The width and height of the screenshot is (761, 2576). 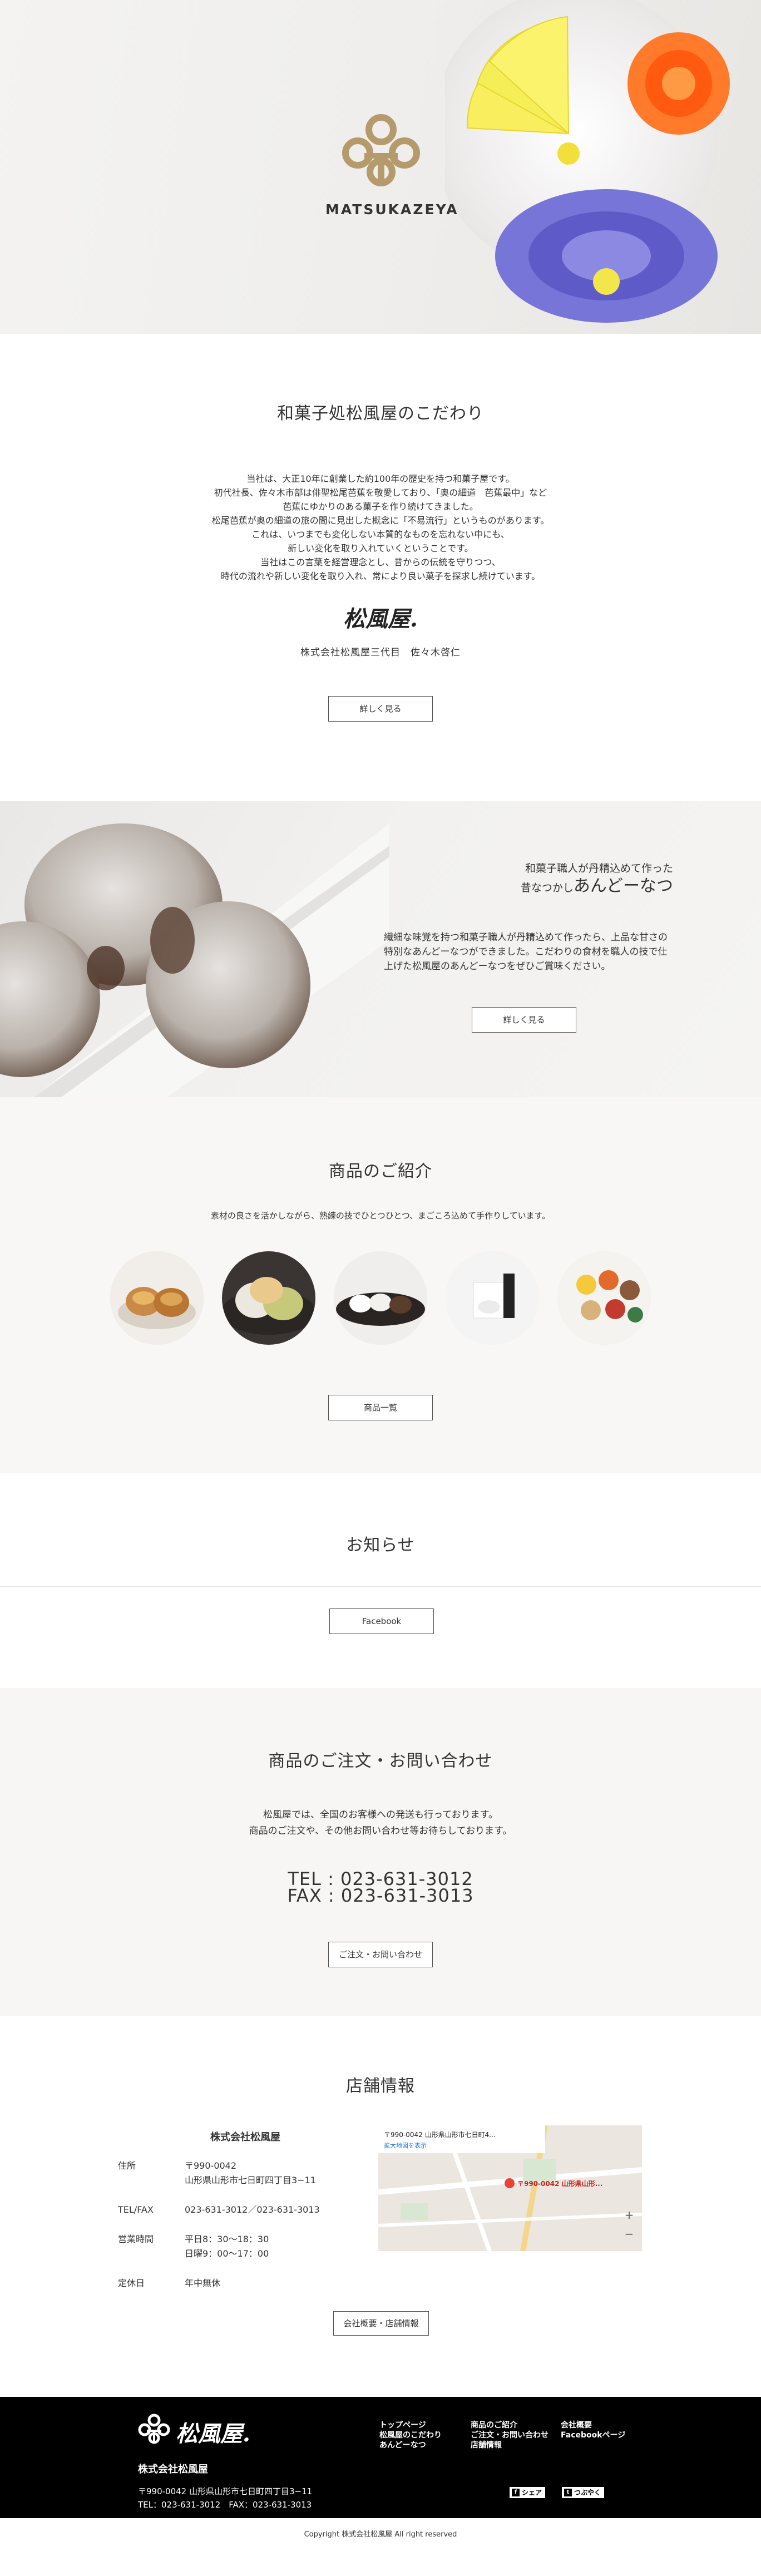 I want to click on store-row-key: TEL/FAX, so click(x=136, y=2209).